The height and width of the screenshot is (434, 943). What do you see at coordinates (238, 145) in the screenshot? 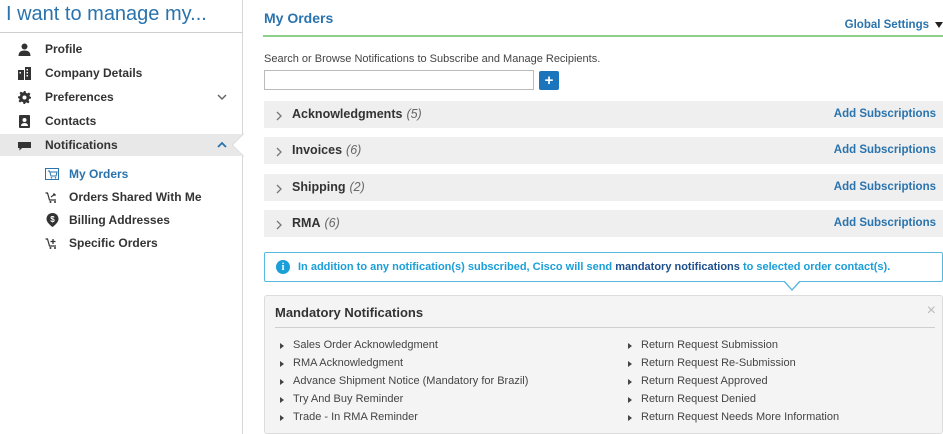
I see `active-indicator-fill` at bounding box center [238, 145].